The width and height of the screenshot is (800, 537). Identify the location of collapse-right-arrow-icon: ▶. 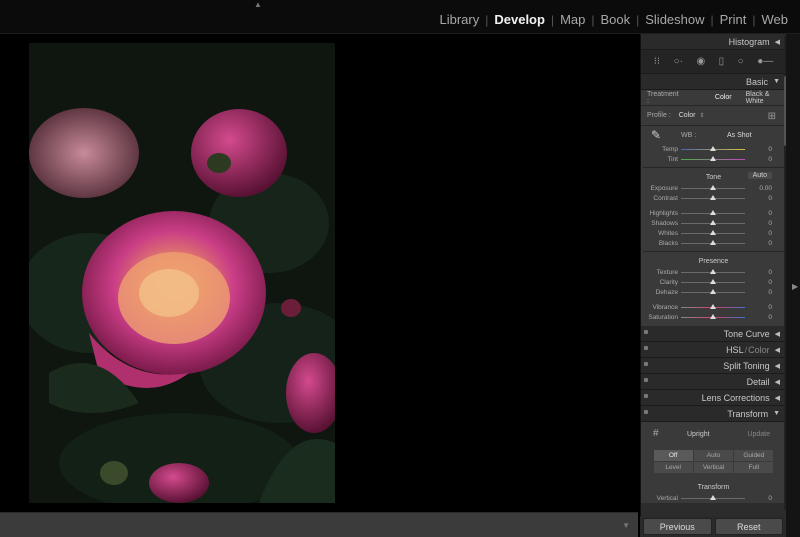
(795, 286).